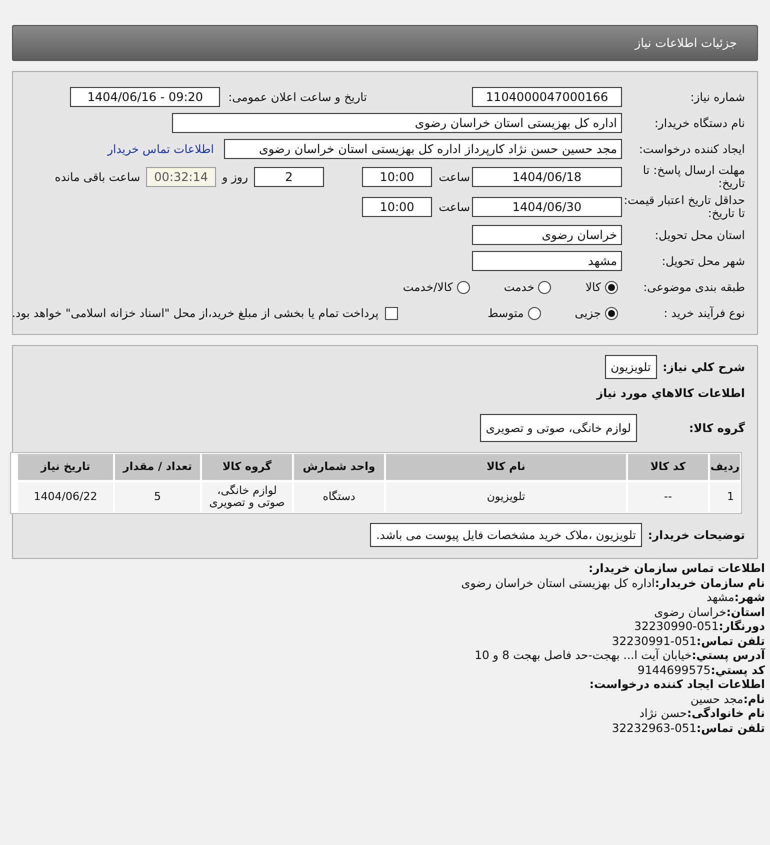 The width and height of the screenshot is (770, 845). Describe the element at coordinates (684, 207) in the screenshot. I see `field-label: حداقل تاریخ اعتبار قیمت: تا تاریخ:` at that location.